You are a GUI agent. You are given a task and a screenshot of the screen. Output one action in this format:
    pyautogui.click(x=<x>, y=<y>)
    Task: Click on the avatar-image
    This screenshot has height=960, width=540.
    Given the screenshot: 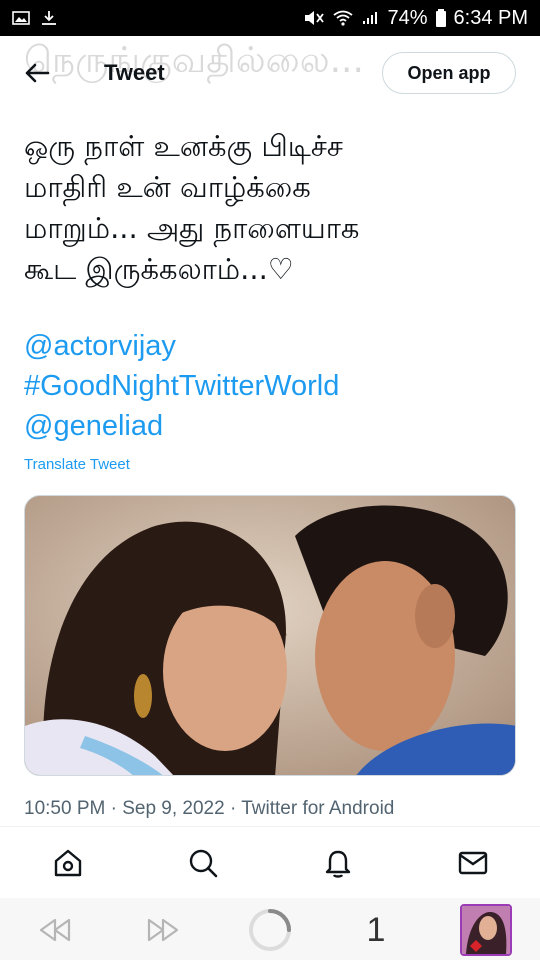 What is the action you would take?
    pyautogui.click(x=486, y=930)
    